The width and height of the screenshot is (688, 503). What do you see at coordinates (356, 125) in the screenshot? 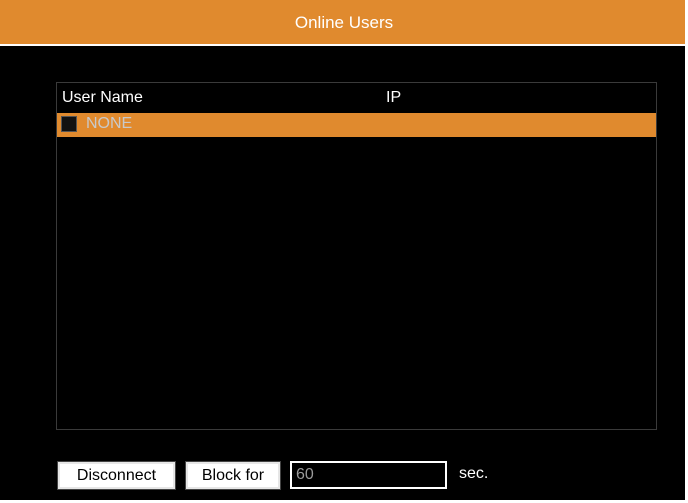
I see `list-item: NONE` at bounding box center [356, 125].